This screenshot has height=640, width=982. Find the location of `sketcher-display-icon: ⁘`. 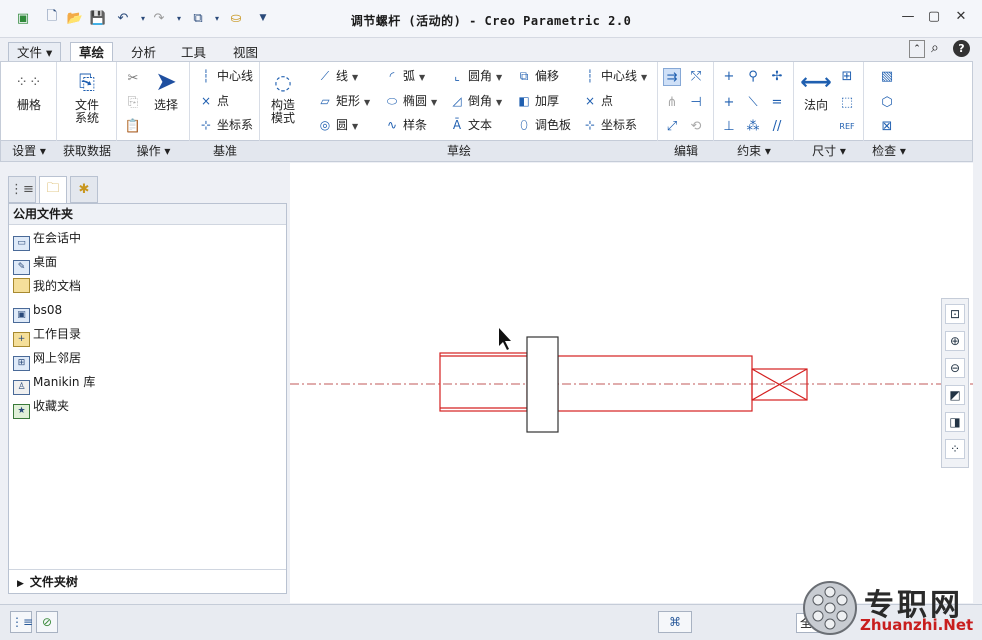

sketcher-display-icon: ⁘ is located at coordinates (955, 449).